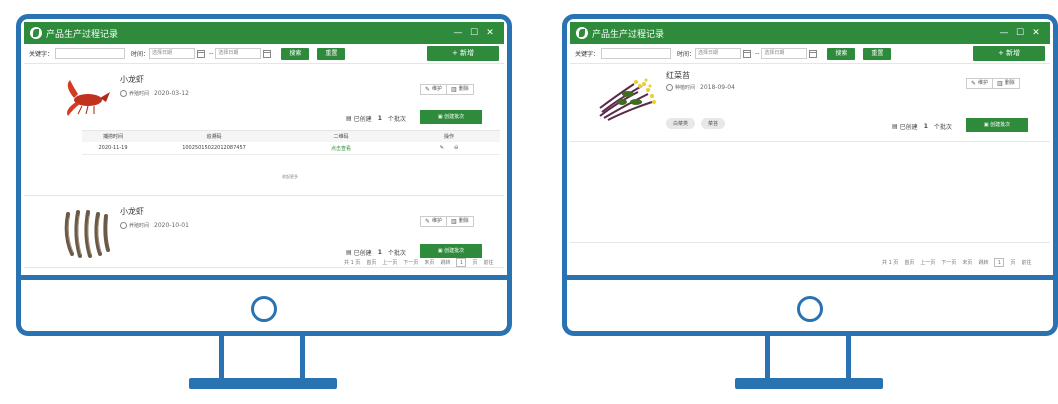 Image resolution: width=1058 pixels, height=404 pixels. Describe the element at coordinates (41, 54) in the screenshot. I see `keyword-label: 关键字：` at that location.